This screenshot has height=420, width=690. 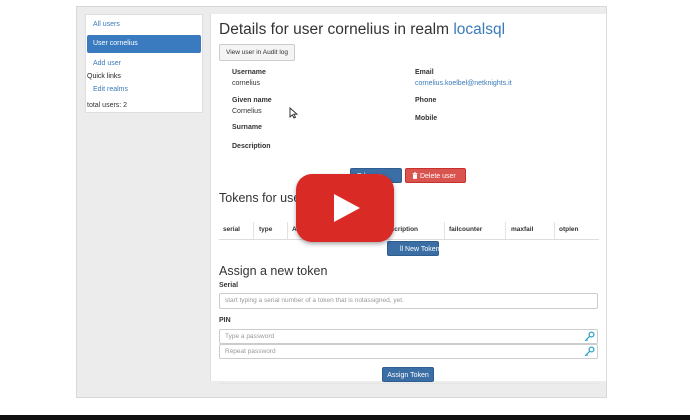 What do you see at coordinates (144, 25) in the screenshot?
I see `nav-all-users: All users` at bounding box center [144, 25].